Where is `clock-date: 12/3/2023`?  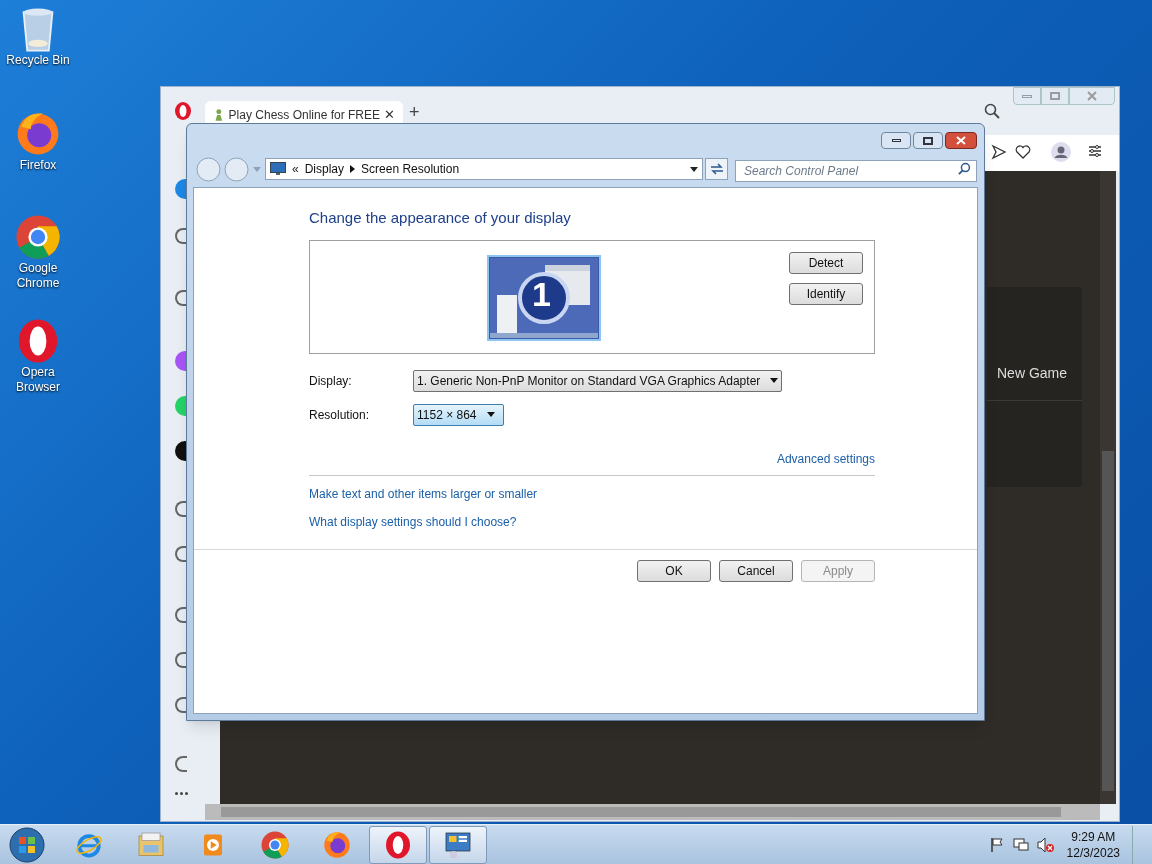 clock-date: 12/3/2023 is located at coordinates (1093, 852).